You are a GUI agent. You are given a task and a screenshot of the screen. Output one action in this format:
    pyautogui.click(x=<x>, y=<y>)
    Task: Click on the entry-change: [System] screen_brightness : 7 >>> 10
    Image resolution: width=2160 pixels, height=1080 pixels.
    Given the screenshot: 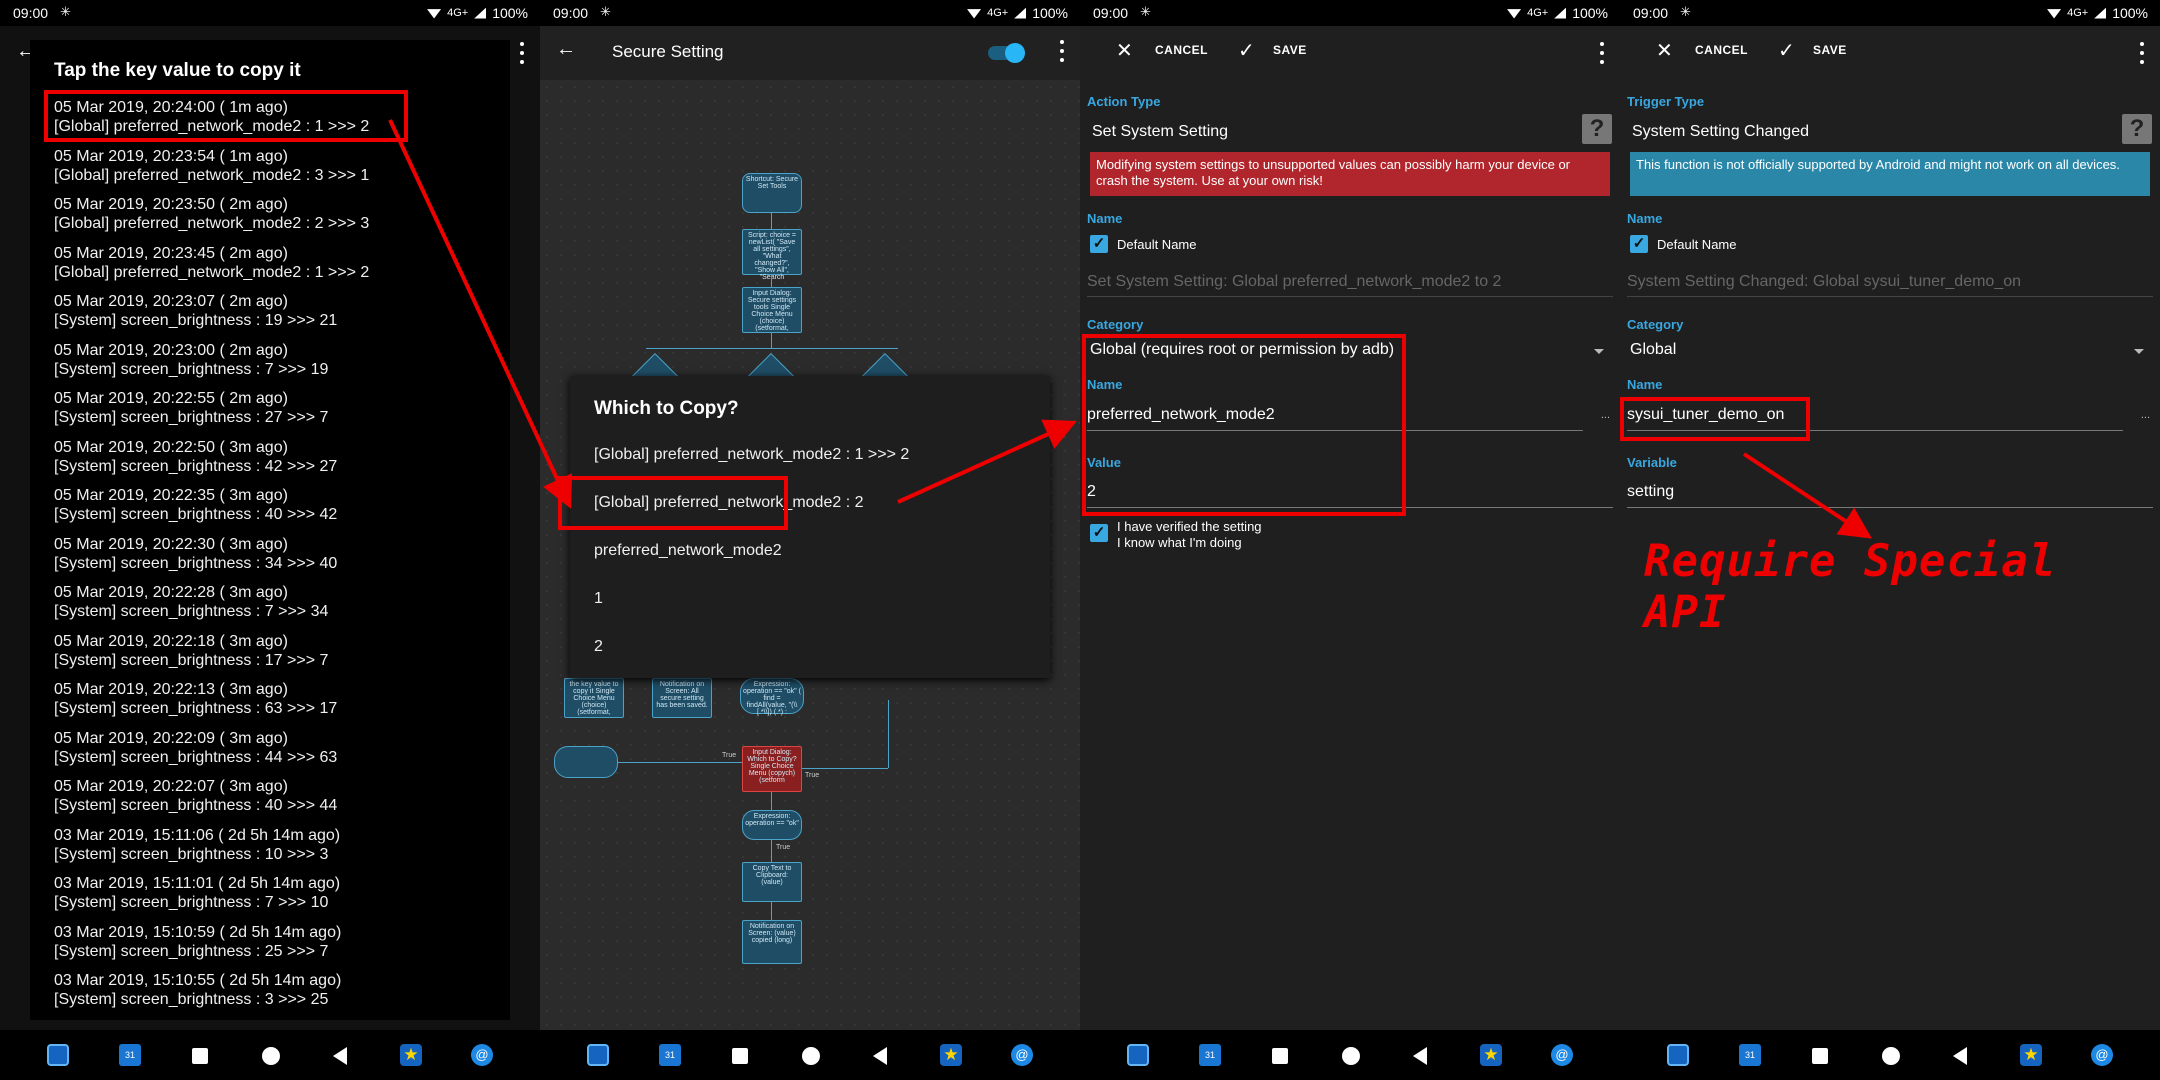 What is the action you would take?
    pyautogui.click(x=191, y=902)
    